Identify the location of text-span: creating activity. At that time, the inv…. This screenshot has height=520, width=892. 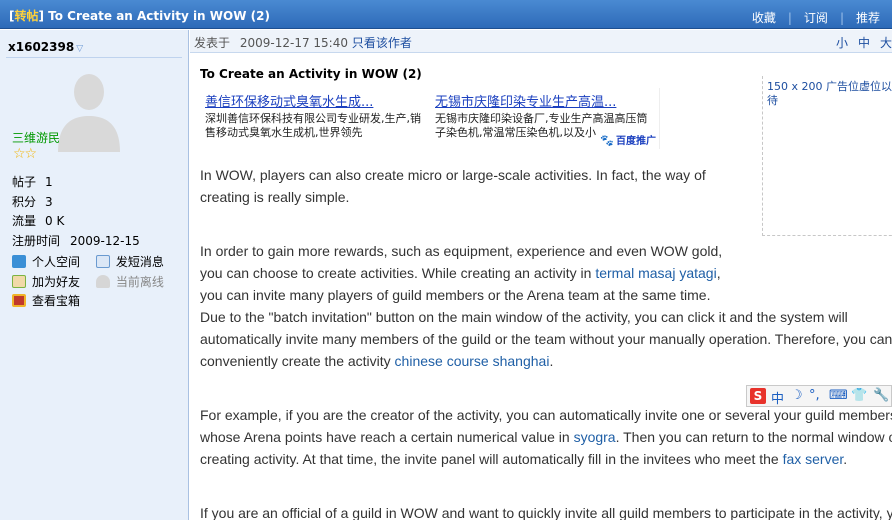
(491, 459).